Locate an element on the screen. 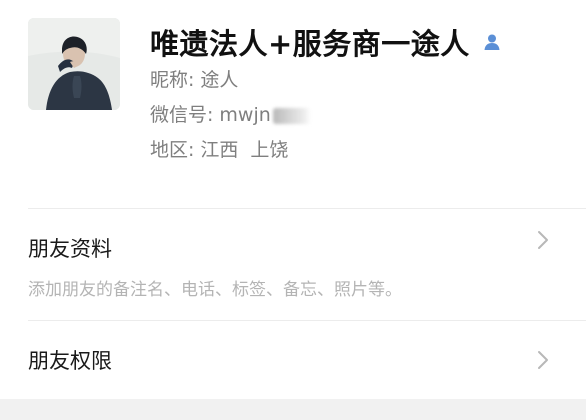  redaction-blur is located at coordinates (291, 115).